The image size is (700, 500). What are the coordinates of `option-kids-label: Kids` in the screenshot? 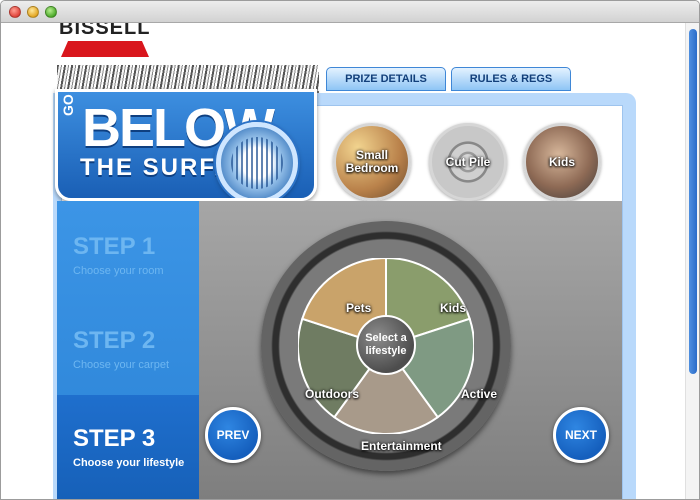 It's located at (561, 161).